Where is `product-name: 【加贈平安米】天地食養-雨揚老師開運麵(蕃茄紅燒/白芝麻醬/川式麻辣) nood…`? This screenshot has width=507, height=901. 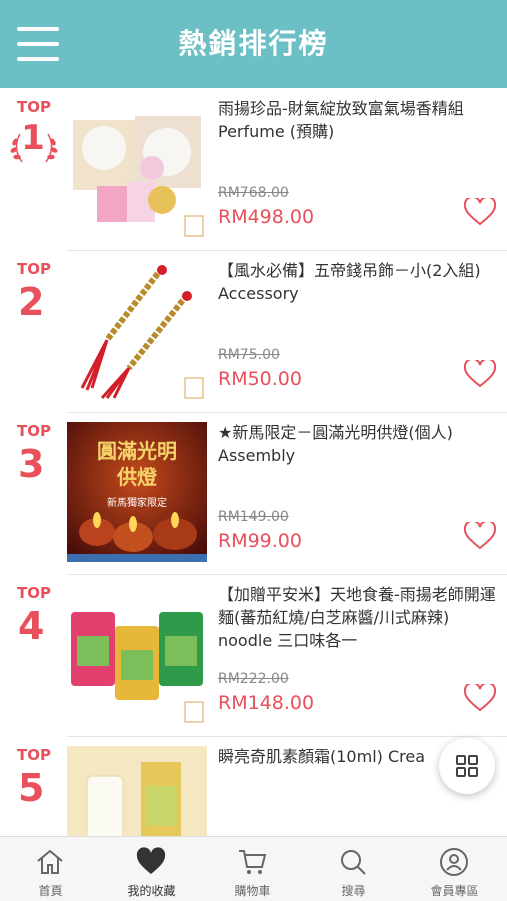
product-name: 【加贈平安米】天地食養-雨揚老師開運麵(蕃茄紅燒/白芝麻醬/川式麻辣) nood… is located at coordinates (359, 617).